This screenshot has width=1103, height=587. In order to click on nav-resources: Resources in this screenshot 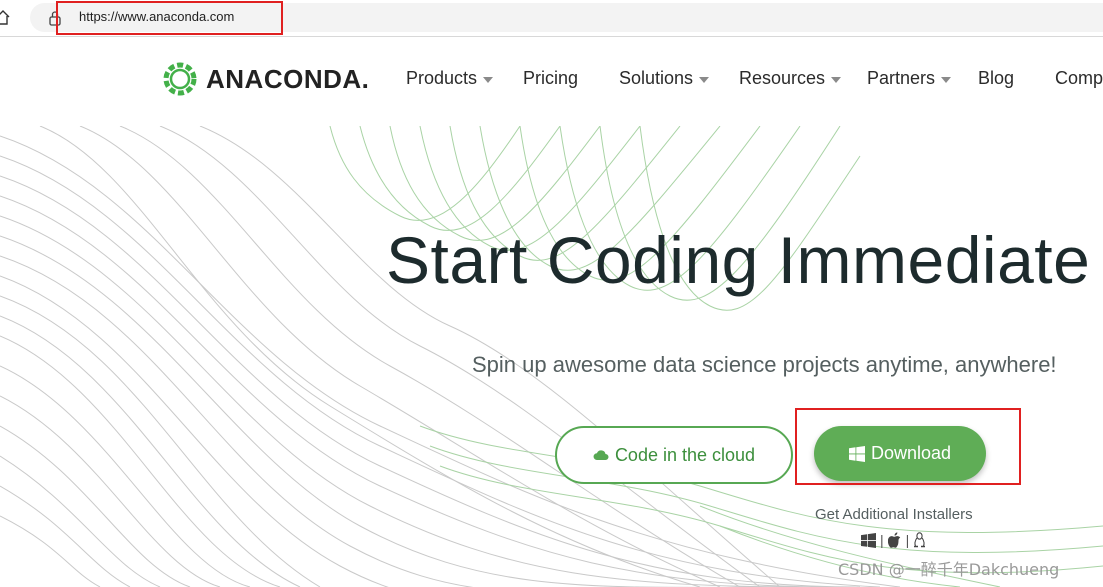, I will do `click(790, 78)`.